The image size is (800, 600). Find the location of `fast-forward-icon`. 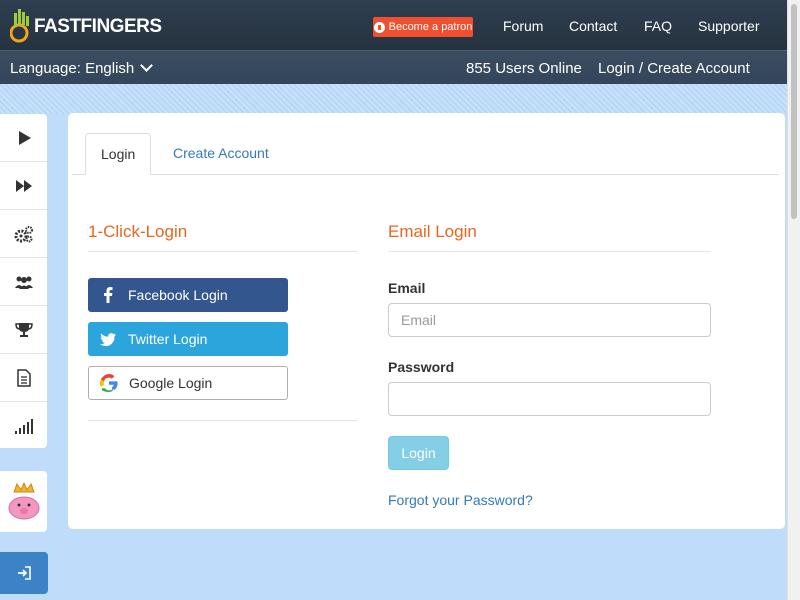

fast-forward-icon is located at coordinates (23, 185).